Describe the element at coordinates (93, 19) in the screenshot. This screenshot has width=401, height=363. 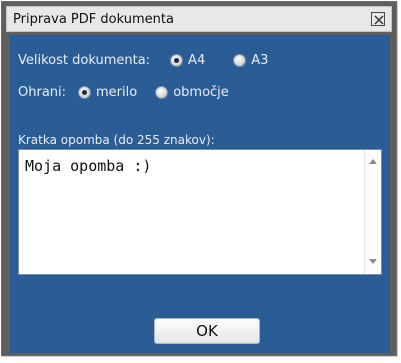
I see `dialog-title: Priprava PDF dokumenta` at that location.